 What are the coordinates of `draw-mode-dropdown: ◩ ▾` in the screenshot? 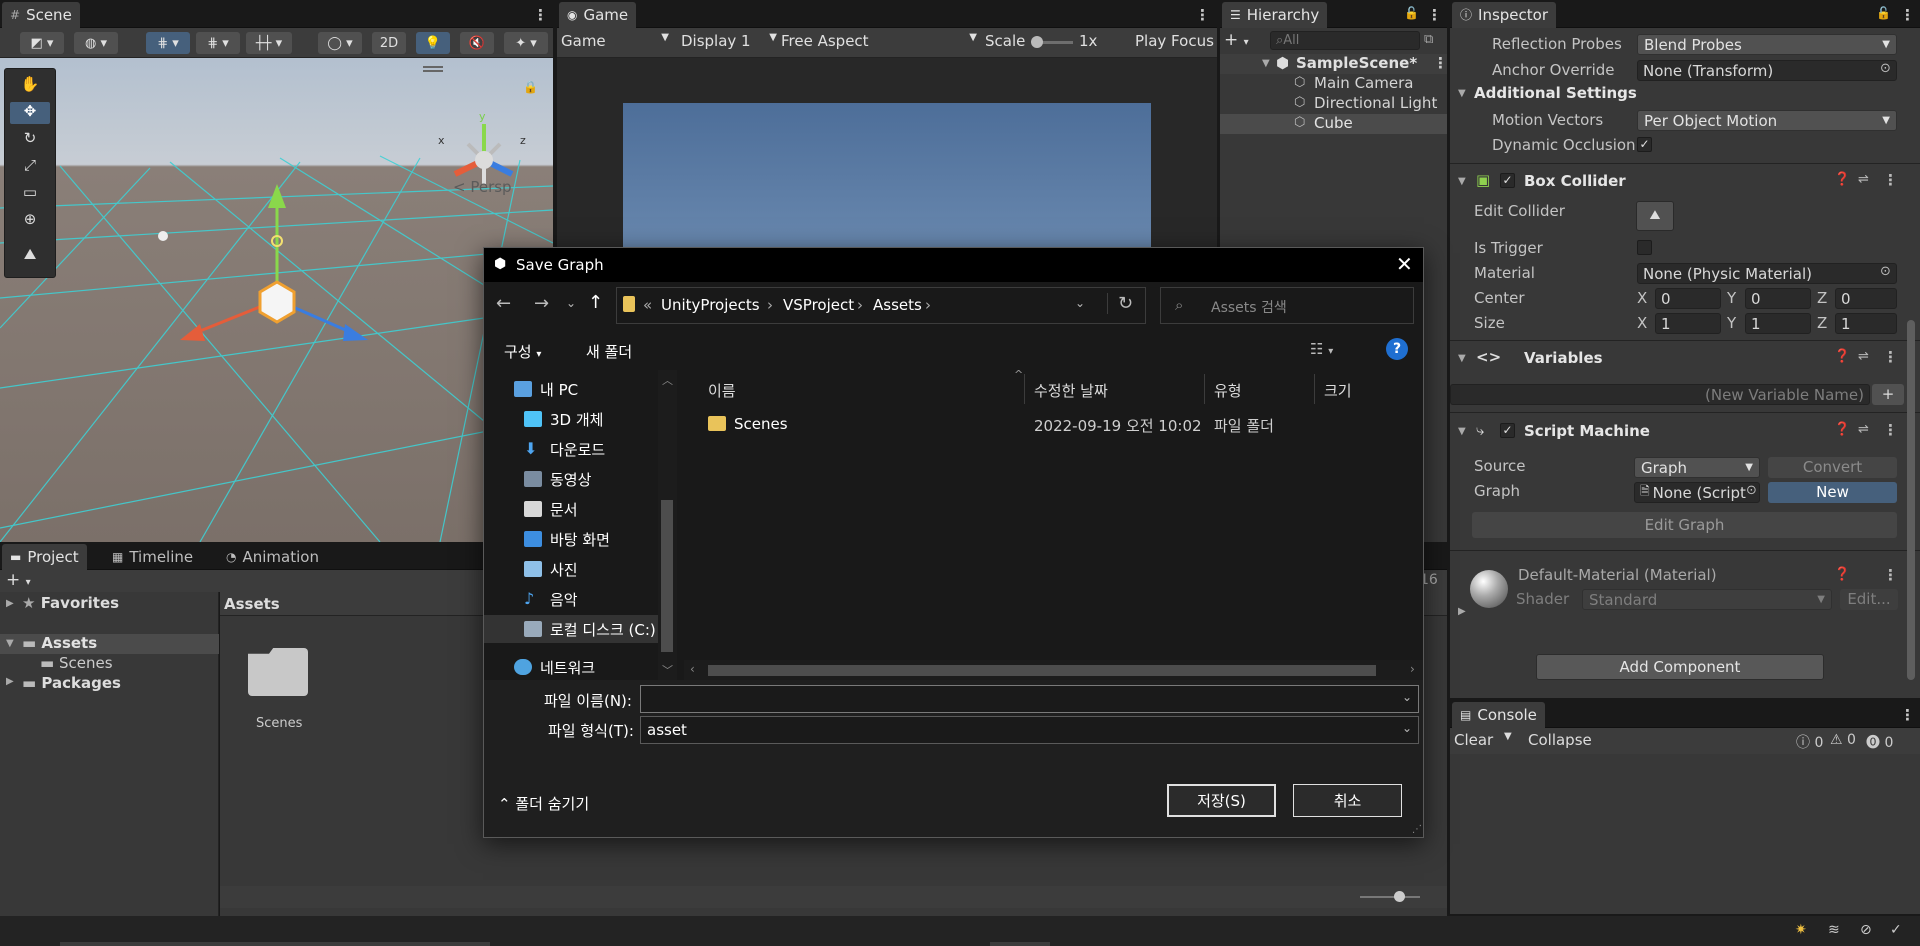 It's located at (42, 43).